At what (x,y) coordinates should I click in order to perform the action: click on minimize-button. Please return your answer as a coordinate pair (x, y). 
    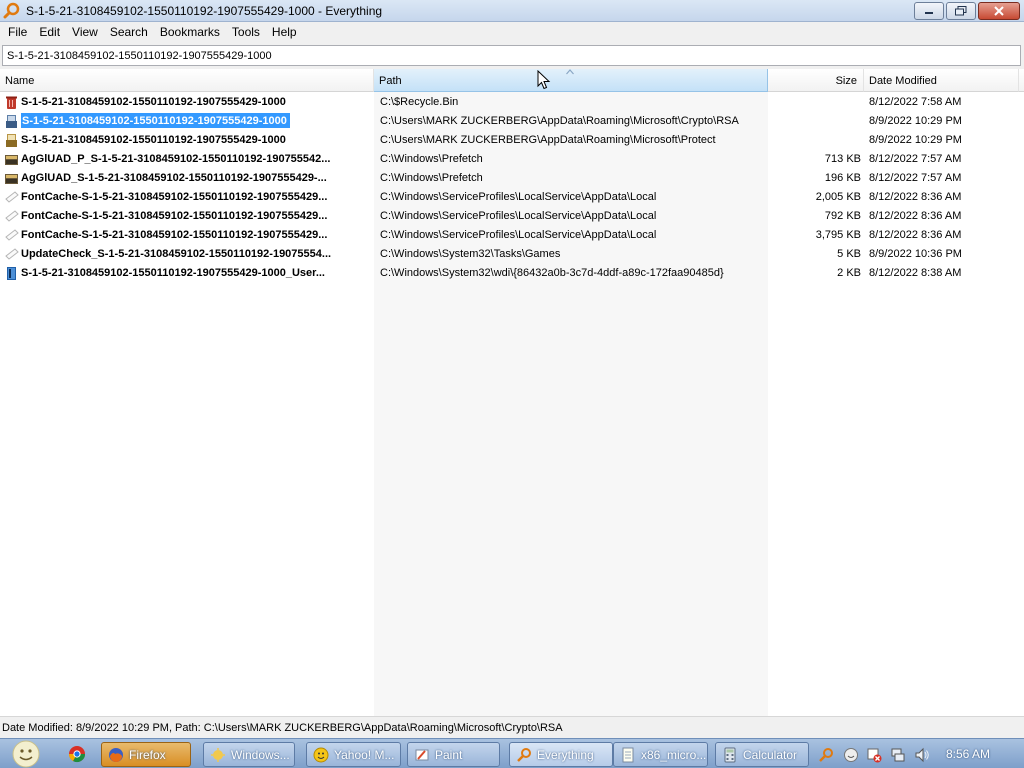
    Looking at the image, I should click on (929, 11).